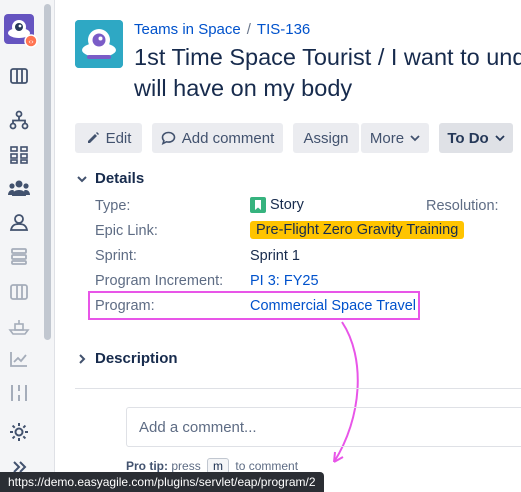 The height and width of the screenshot is (492, 521). What do you see at coordinates (113, 206) in the screenshot?
I see `type-label: Type:` at bounding box center [113, 206].